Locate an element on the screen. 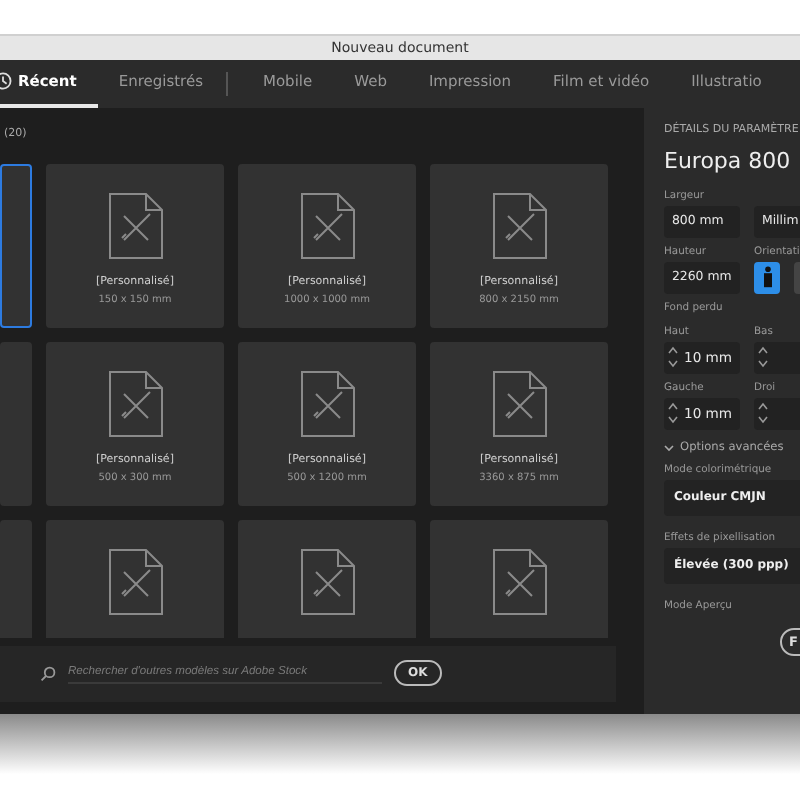 The image size is (800, 800). portrait-button is located at coordinates (767, 277).